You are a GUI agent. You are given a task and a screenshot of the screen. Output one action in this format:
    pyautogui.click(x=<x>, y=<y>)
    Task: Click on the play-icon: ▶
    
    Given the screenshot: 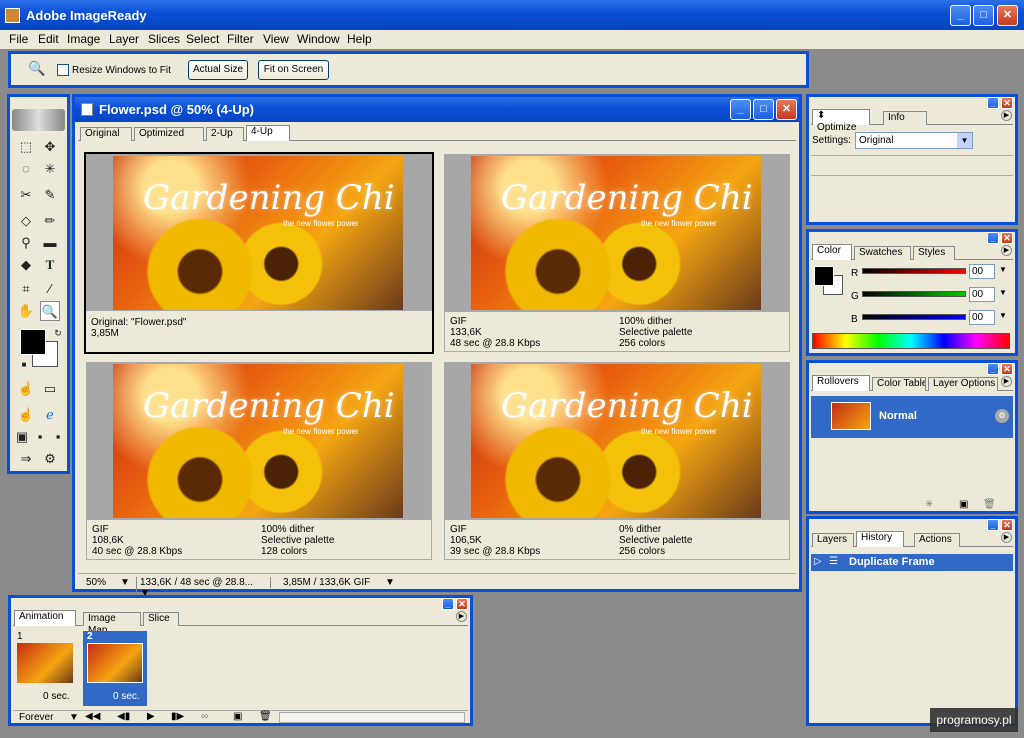 What is the action you would take?
    pyautogui.click(x=151, y=716)
    